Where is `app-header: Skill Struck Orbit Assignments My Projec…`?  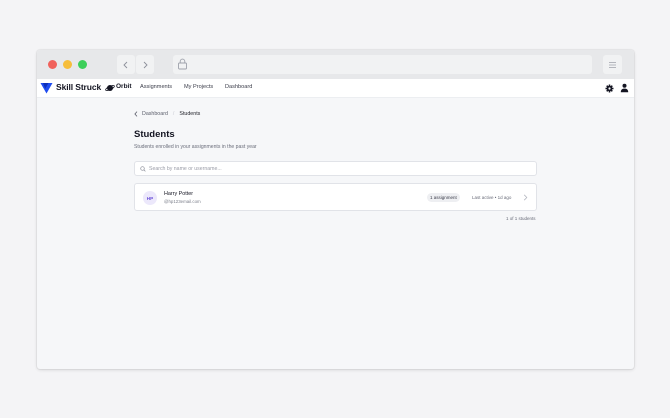 app-header: Skill Struck Orbit Assignments My Projec… is located at coordinates (335, 88).